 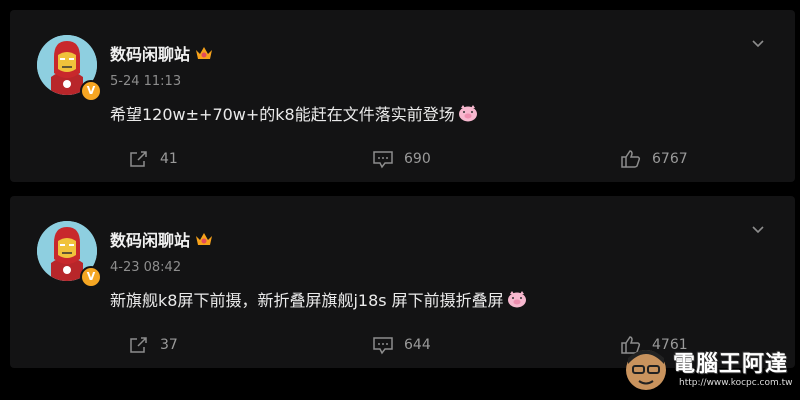 I want to click on like-button: 6767, so click(x=654, y=159).